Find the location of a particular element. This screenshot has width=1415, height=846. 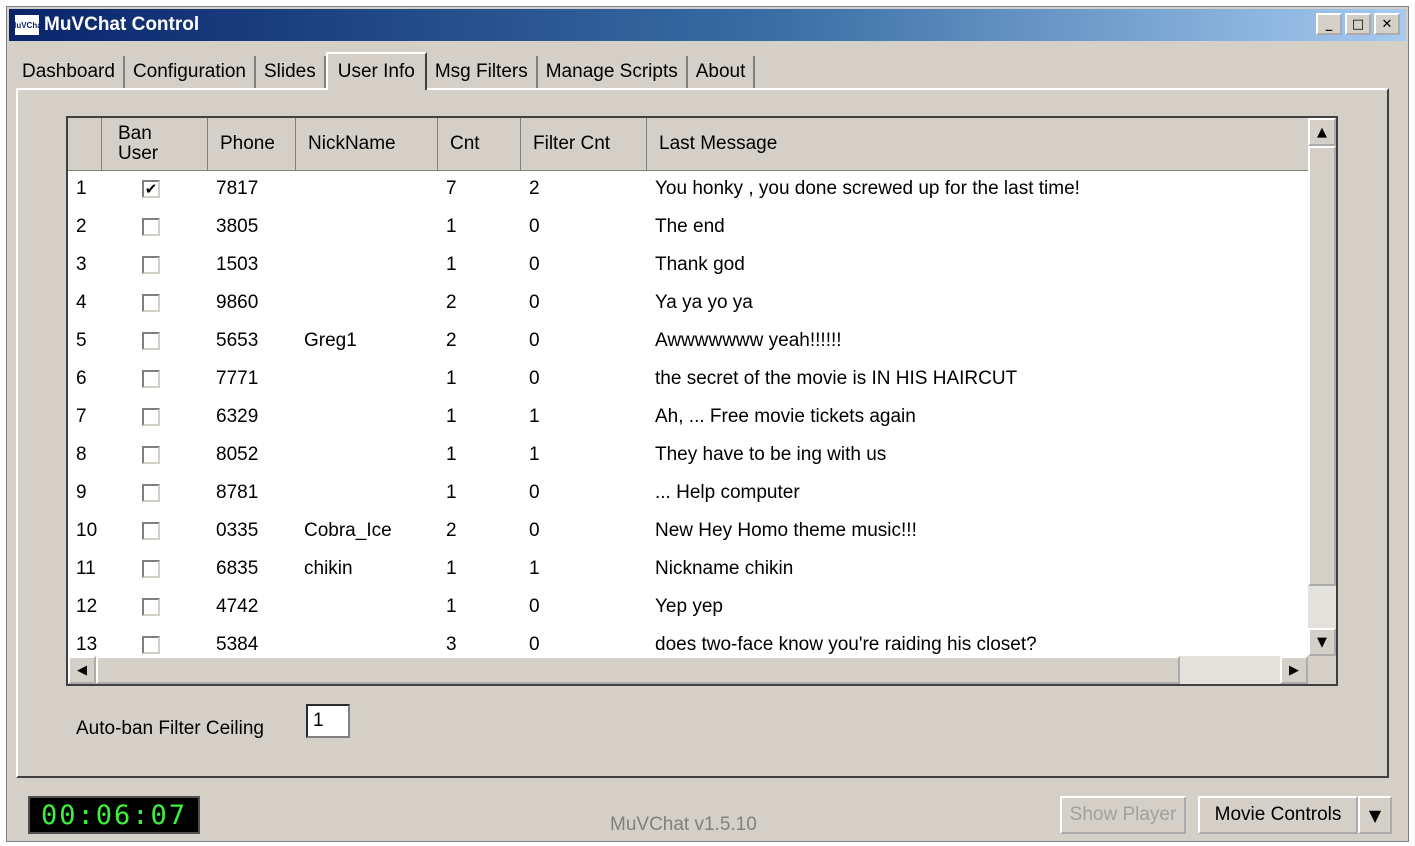

table-row: 8 8052 1 1 They have to be ing with us is located at coordinates (688, 455).